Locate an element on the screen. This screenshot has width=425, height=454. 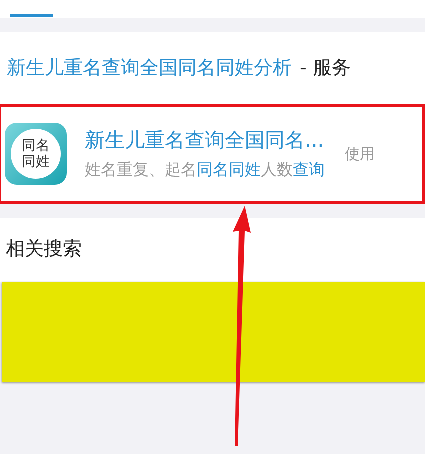
app-icon: 同名 同姓 is located at coordinates (36, 154).